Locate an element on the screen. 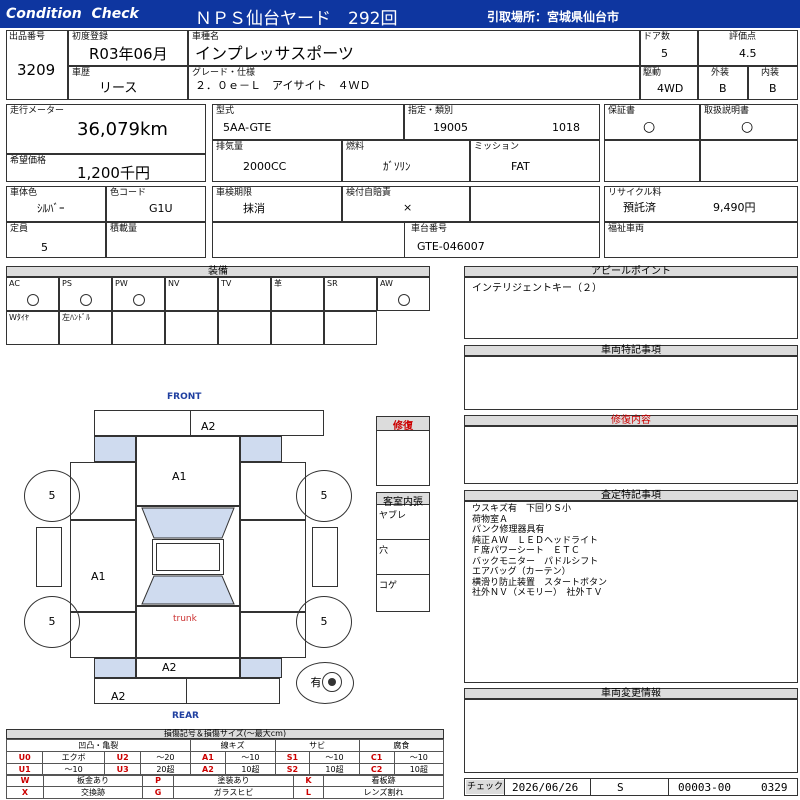  displacement-label: 排気量 is located at coordinates (230, 147).